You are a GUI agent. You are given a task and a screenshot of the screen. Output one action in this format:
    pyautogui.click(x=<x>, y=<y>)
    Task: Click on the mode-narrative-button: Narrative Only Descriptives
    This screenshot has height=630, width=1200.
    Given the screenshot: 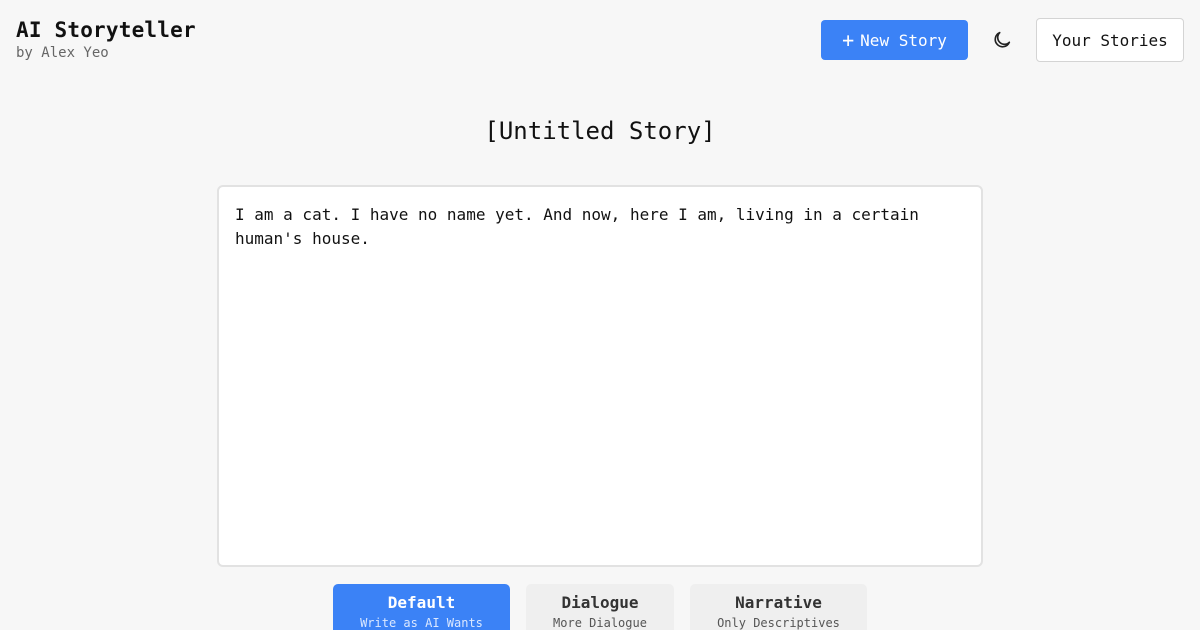 What is the action you would take?
    pyautogui.click(x=778, y=607)
    